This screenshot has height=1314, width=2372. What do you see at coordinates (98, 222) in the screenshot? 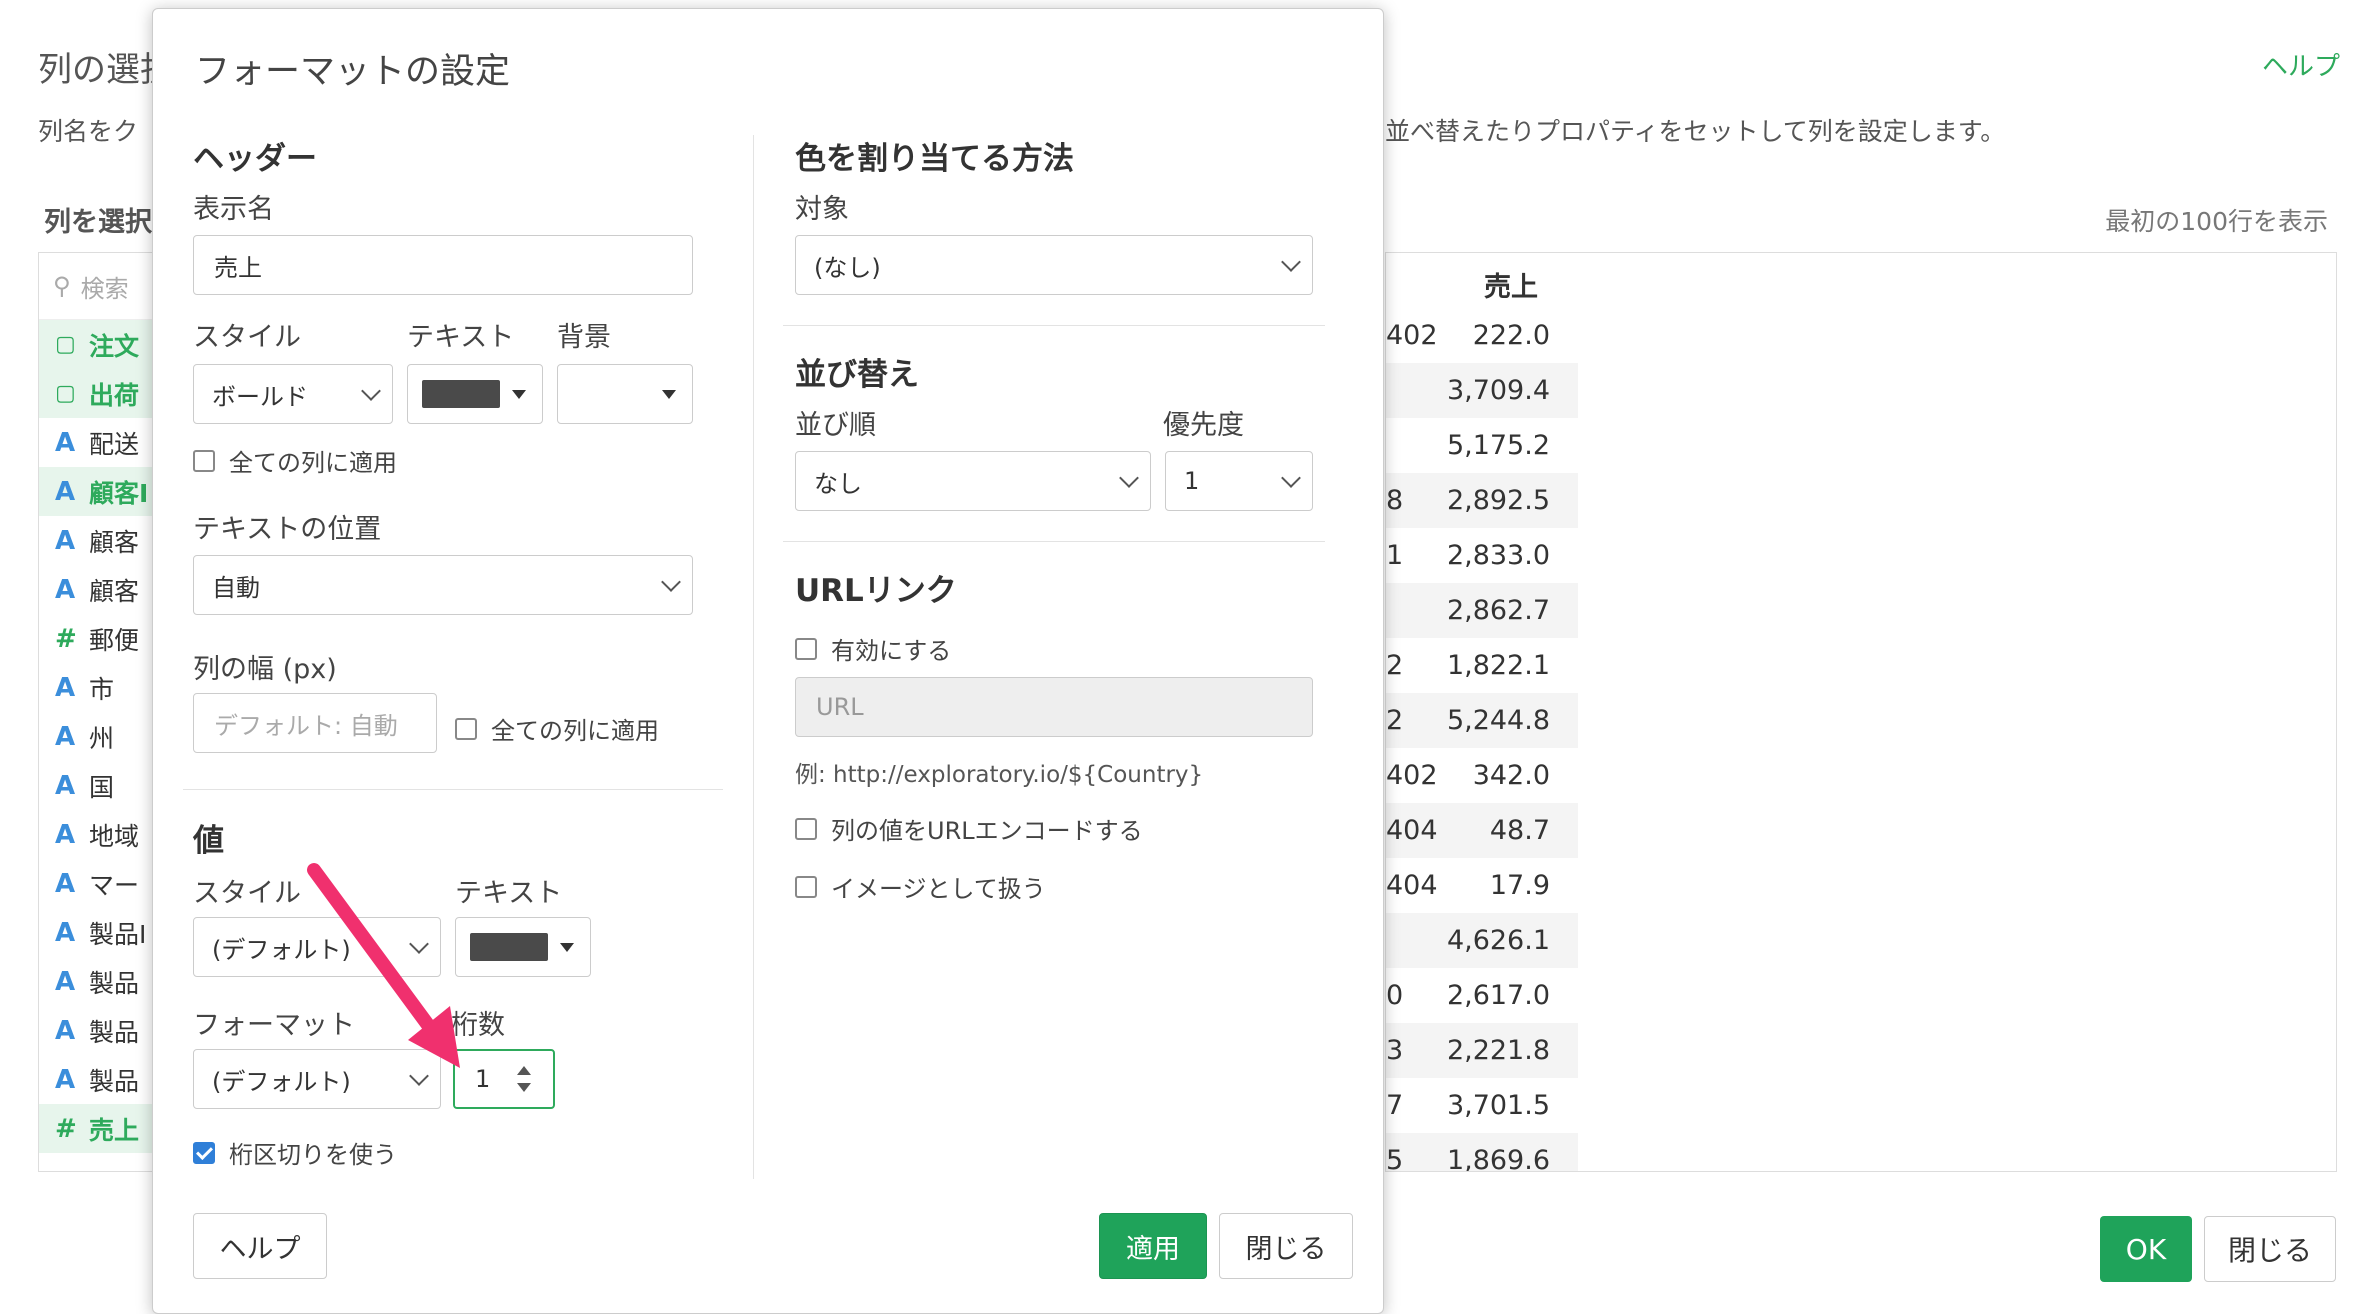
I see `select-columns-label: 列を選択` at bounding box center [98, 222].